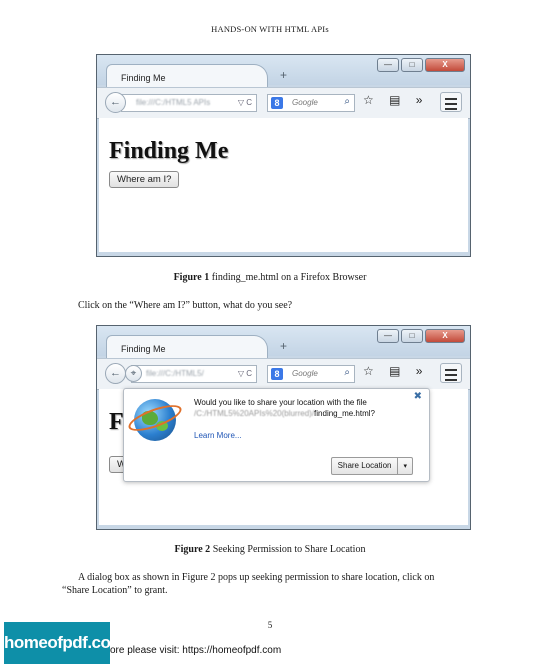  I want to click on where-am-i-button: Where am I?, so click(144, 179).